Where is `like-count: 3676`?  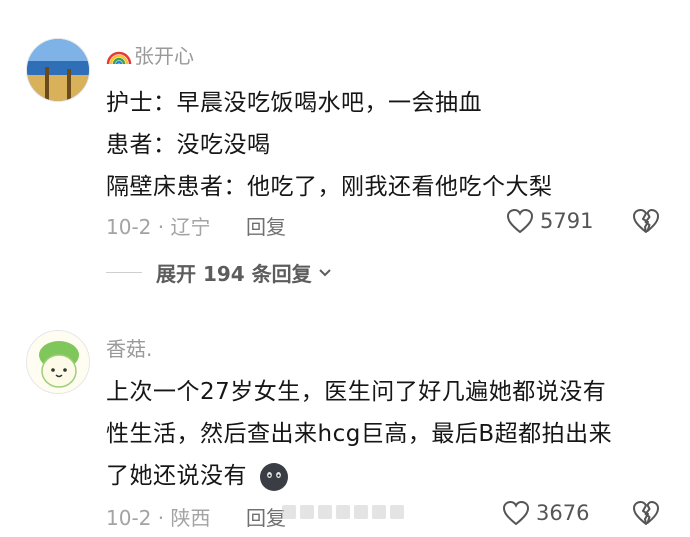 like-count: 3676 is located at coordinates (563, 513).